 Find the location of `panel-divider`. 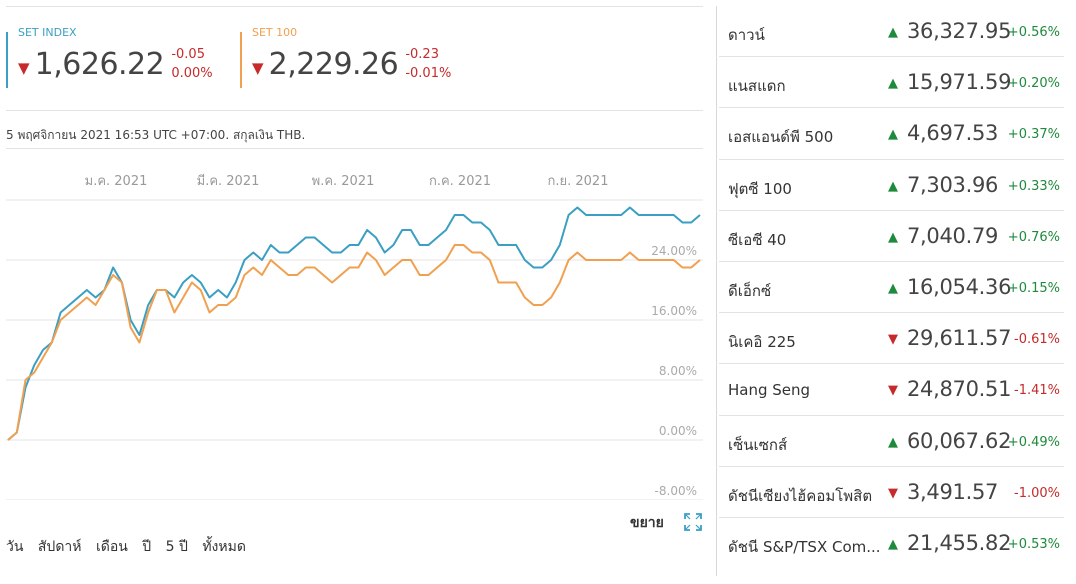

panel-divider is located at coordinates (716, 291).